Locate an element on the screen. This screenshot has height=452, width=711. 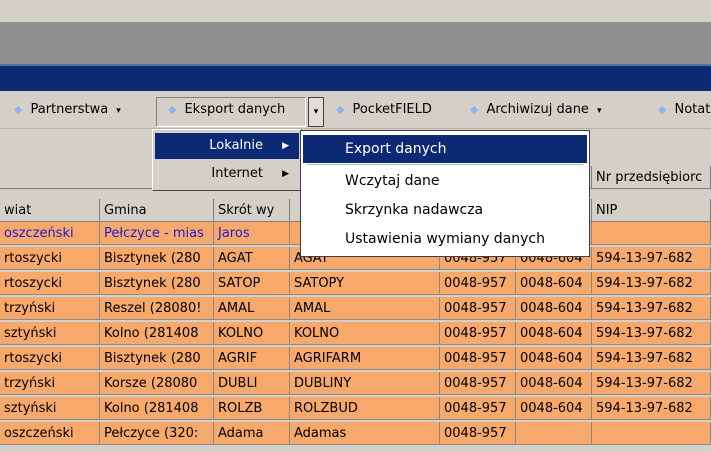
cell-skrot: DUBLI is located at coordinates (252, 383).